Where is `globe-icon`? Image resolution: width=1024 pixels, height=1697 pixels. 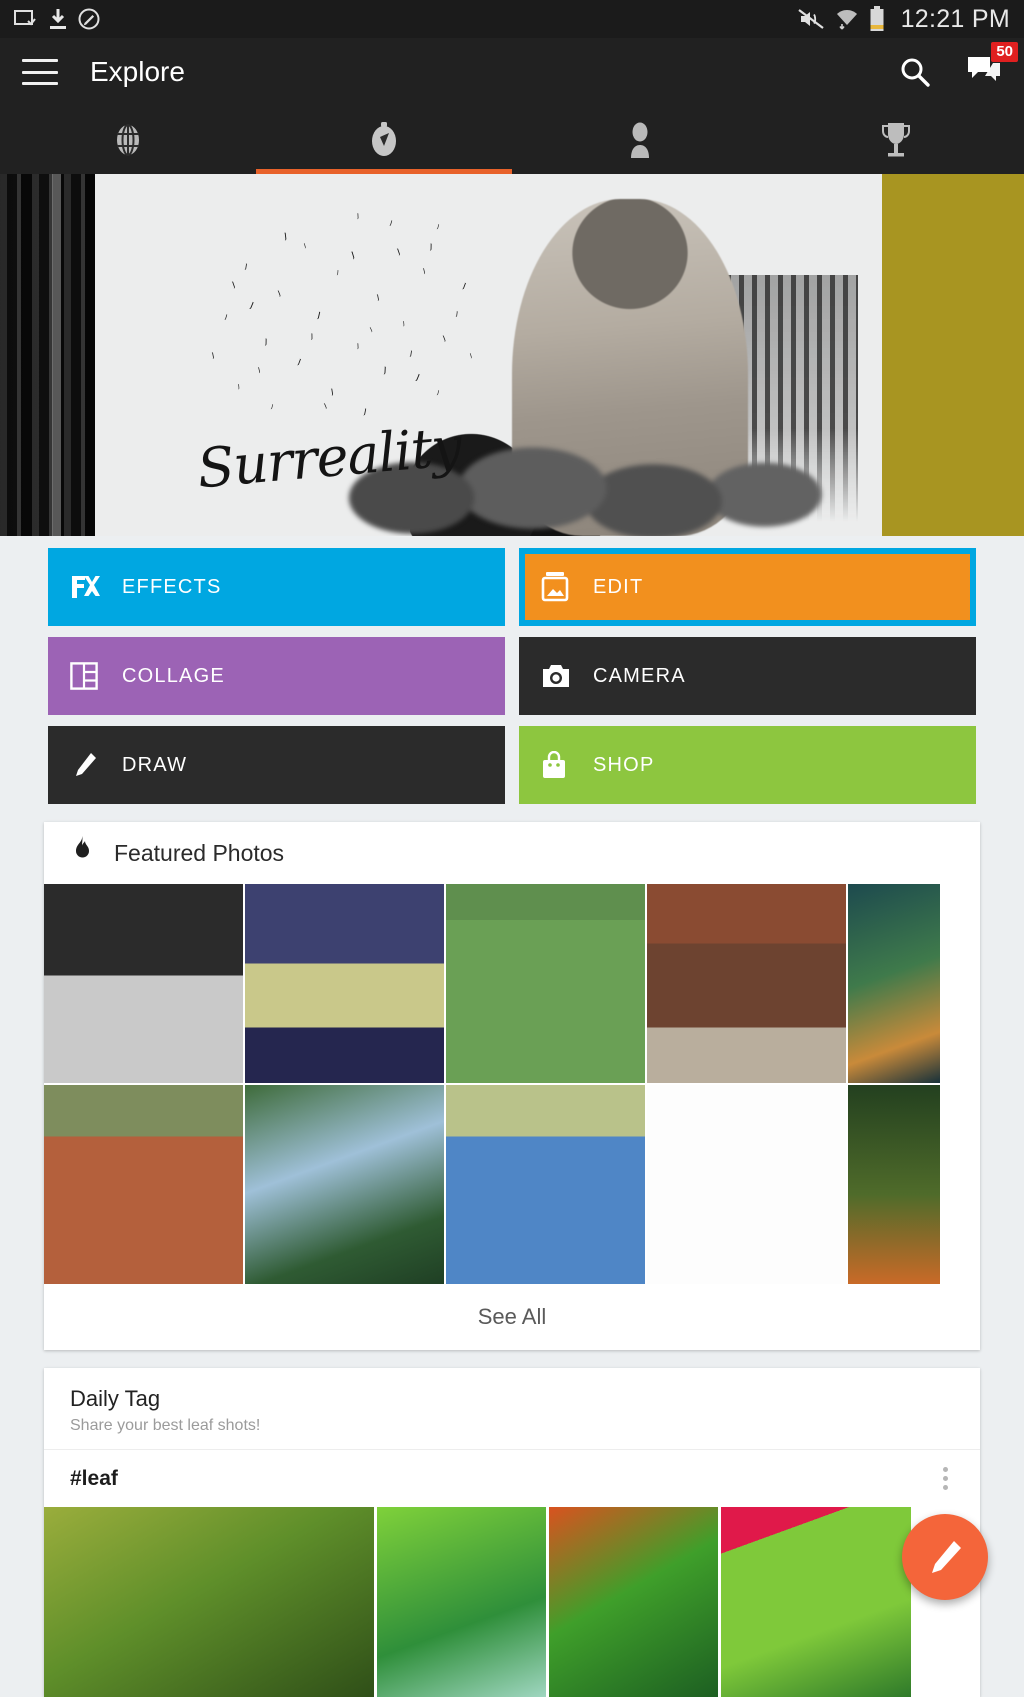 globe-icon is located at coordinates (128, 140).